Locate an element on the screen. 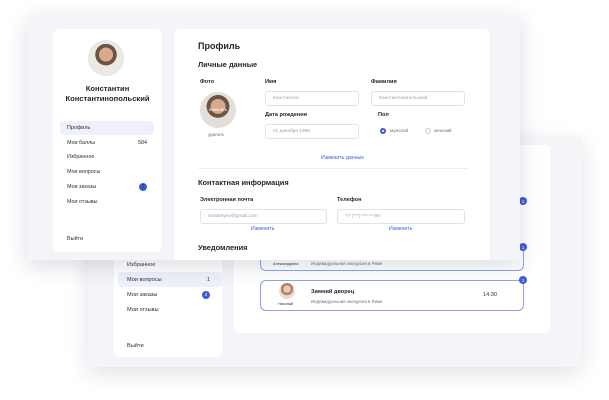 The image size is (609, 400). last-name-label: Фамилия is located at coordinates (384, 82).